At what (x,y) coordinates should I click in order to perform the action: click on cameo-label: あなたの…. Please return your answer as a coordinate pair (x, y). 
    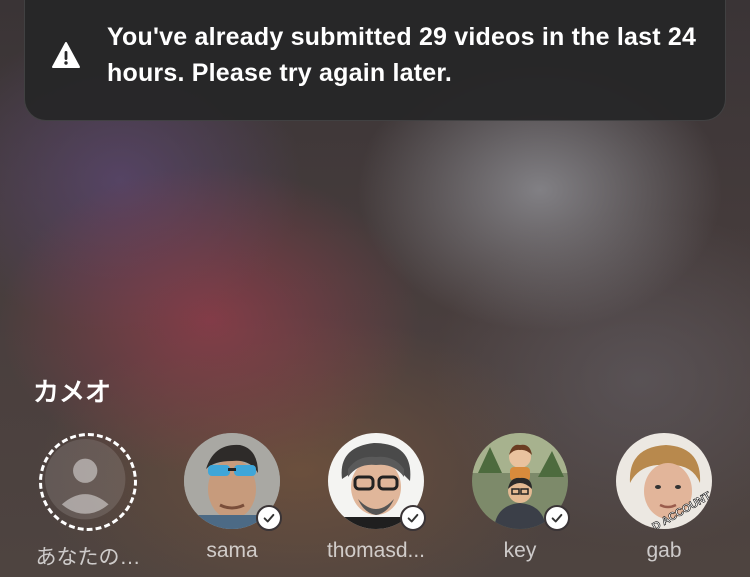
    Looking at the image, I should click on (88, 557).